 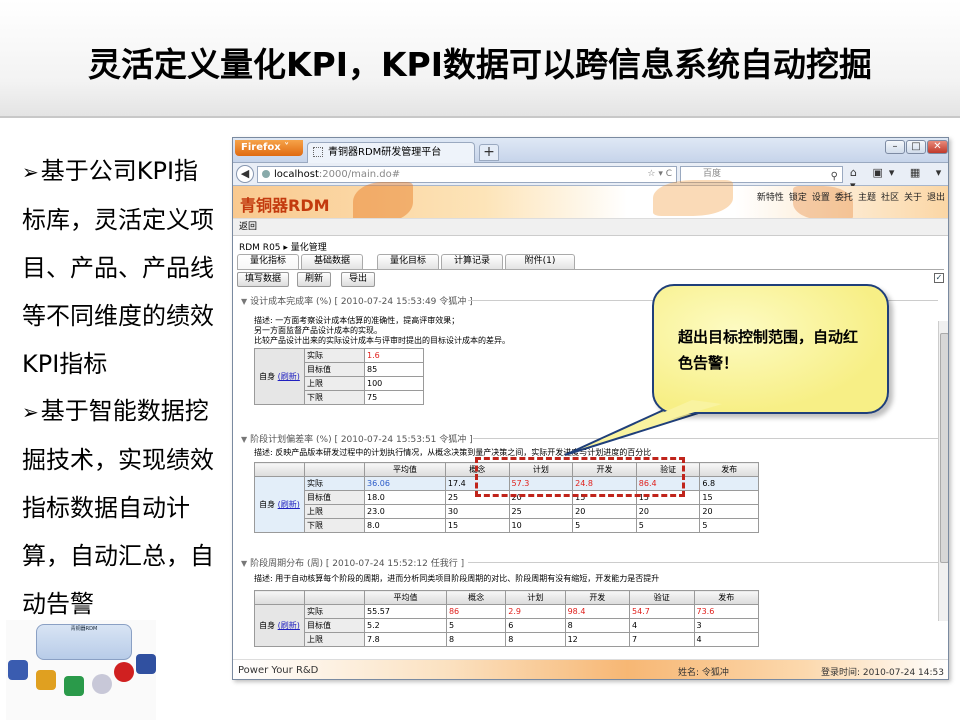 I want to click on row-label: 实际, so click(x=334, y=611).